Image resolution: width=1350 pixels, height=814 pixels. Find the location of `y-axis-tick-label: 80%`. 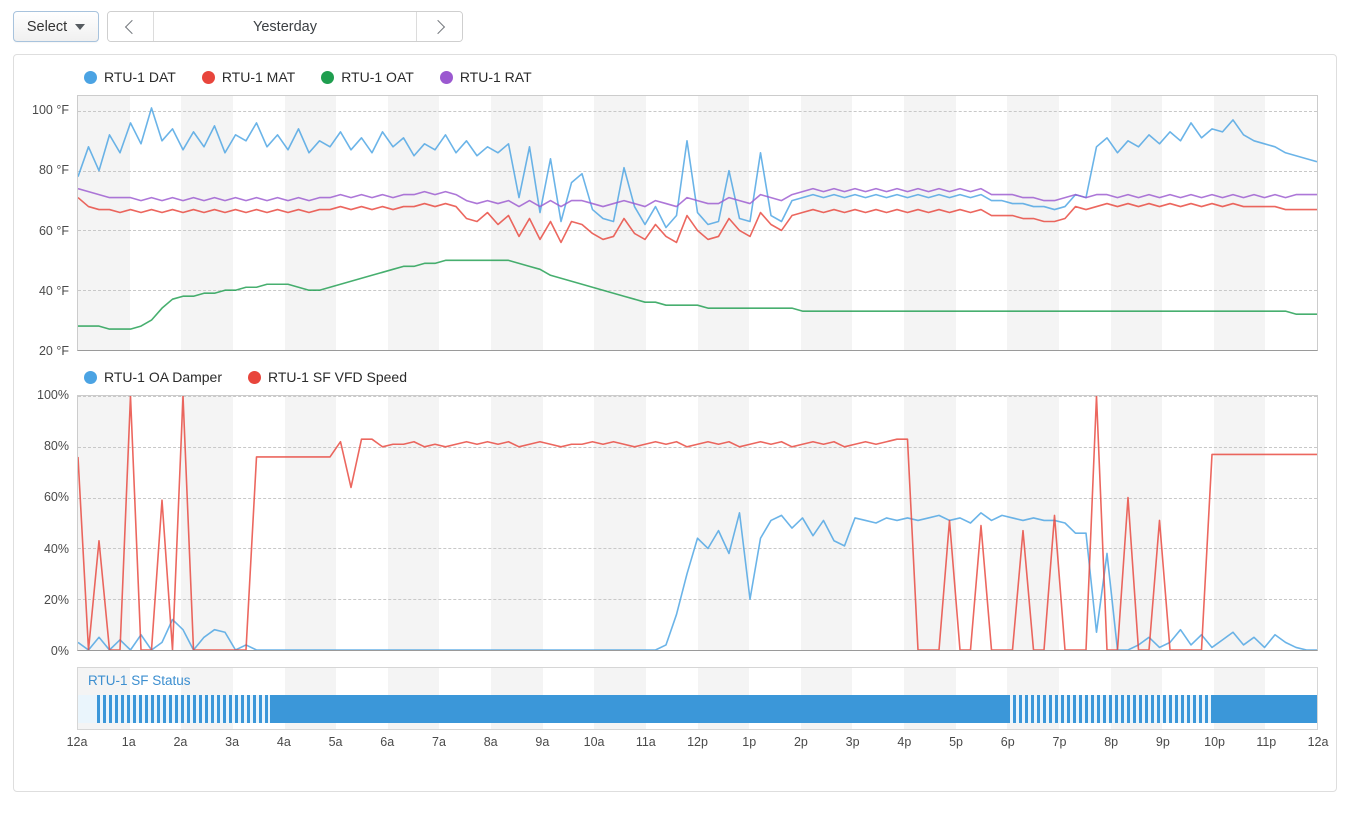

y-axis-tick-label: 80% is located at coordinates (56, 446).